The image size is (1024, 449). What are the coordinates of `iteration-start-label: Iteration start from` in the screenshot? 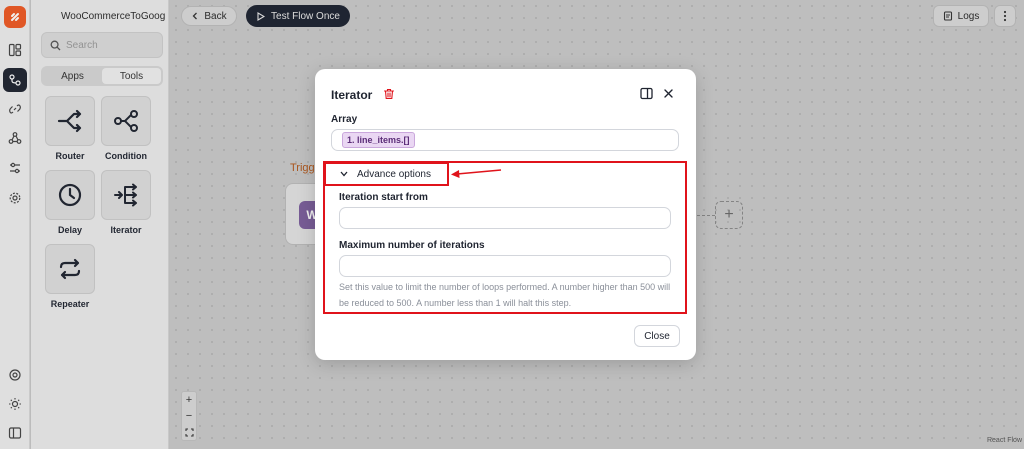 It's located at (383, 197).